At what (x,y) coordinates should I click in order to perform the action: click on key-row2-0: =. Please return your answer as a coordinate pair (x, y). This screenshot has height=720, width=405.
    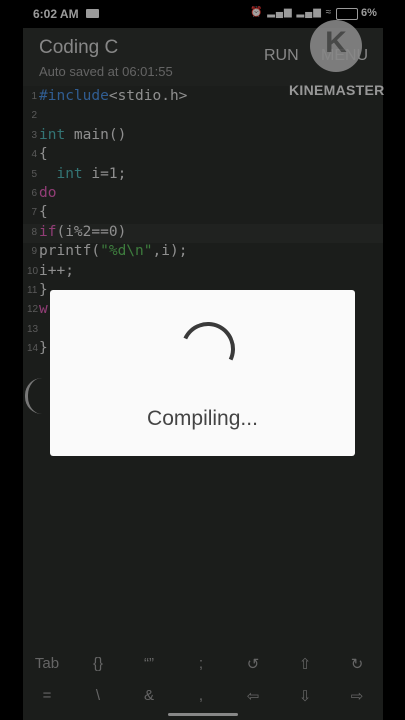
    Looking at the image, I should click on (47, 695).